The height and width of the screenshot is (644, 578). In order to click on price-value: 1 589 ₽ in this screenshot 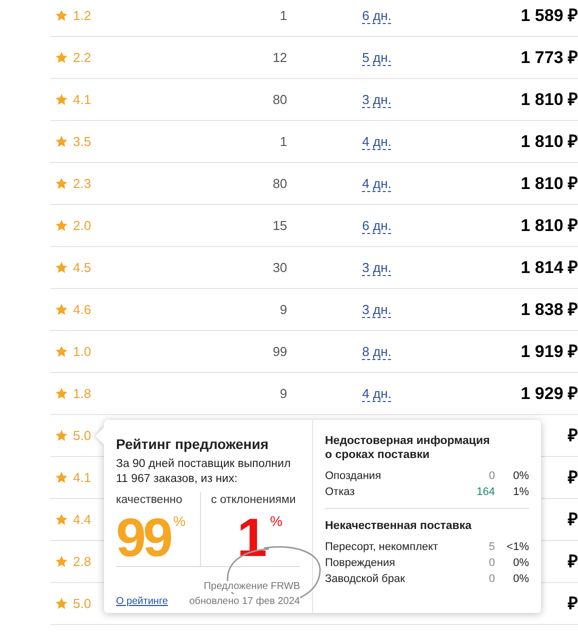, I will do `click(549, 15)`.